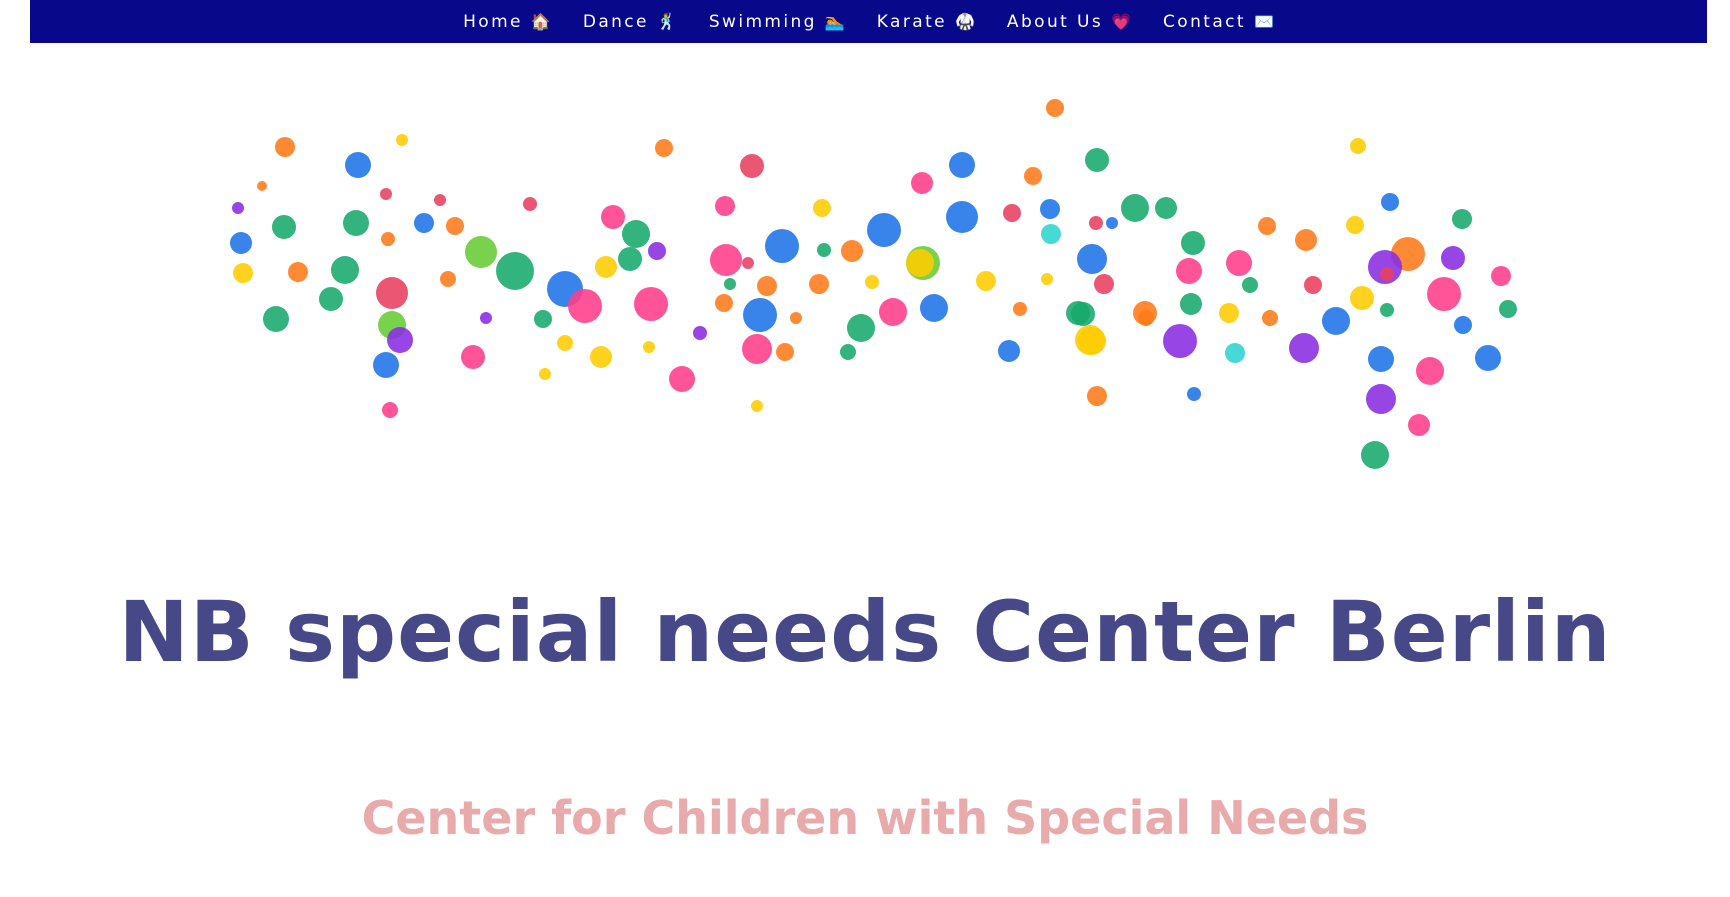  Describe the element at coordinates (865, 632) in the screenshot. I see `site-title: NB special needs Center Berlin` at that location.